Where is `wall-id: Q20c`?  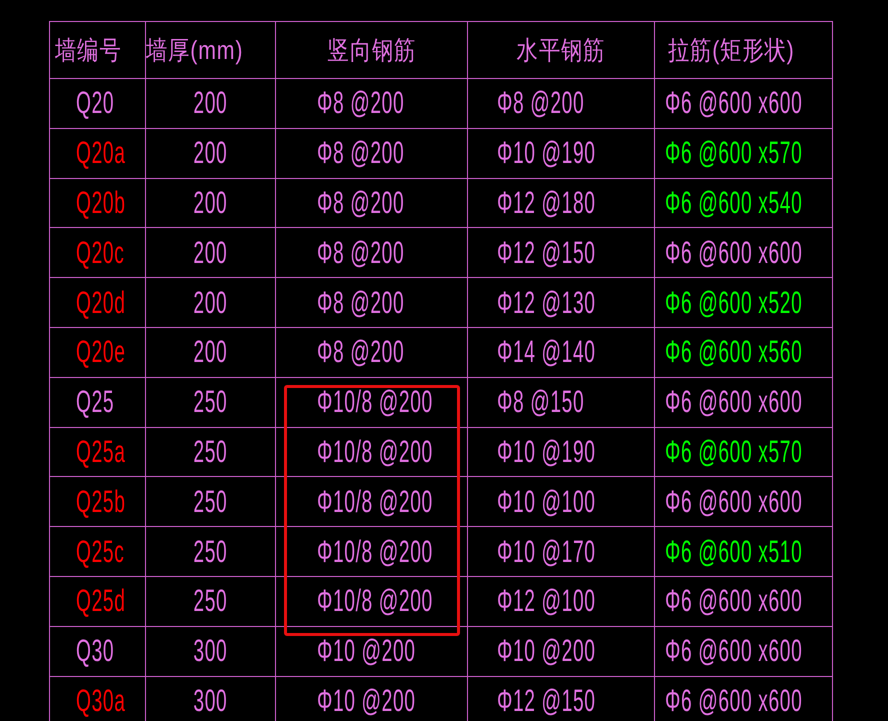
wall-id: Q20c is located at coordinates (100, 252).